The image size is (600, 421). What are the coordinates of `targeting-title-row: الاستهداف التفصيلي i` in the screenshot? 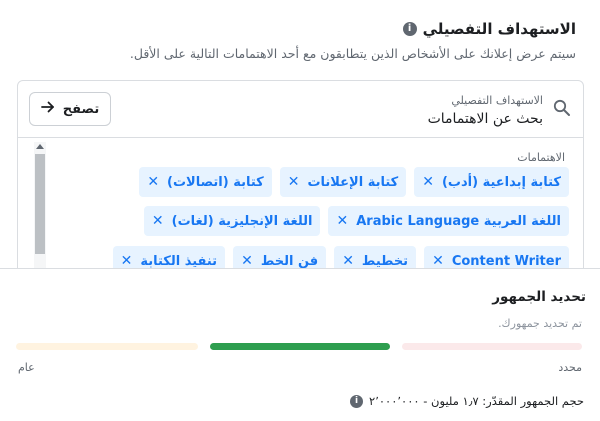 It's located at (489, 29).